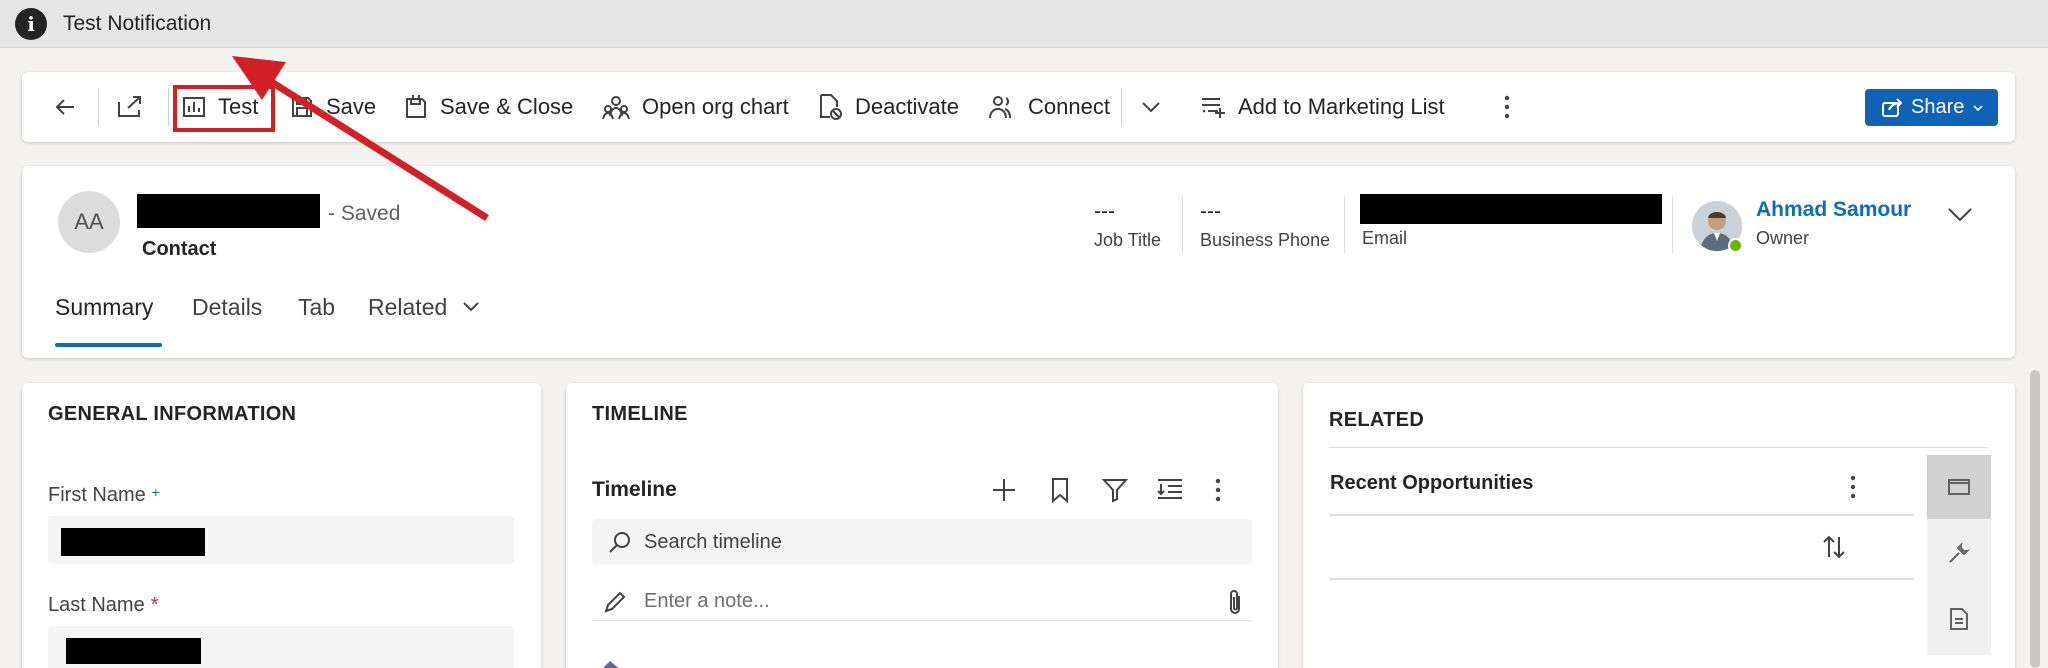 This screenshot has width=2048, height=668. Describe the element at coordinates (1377, 420) in the screenshot. I see `related-title: RELATED` at that location.